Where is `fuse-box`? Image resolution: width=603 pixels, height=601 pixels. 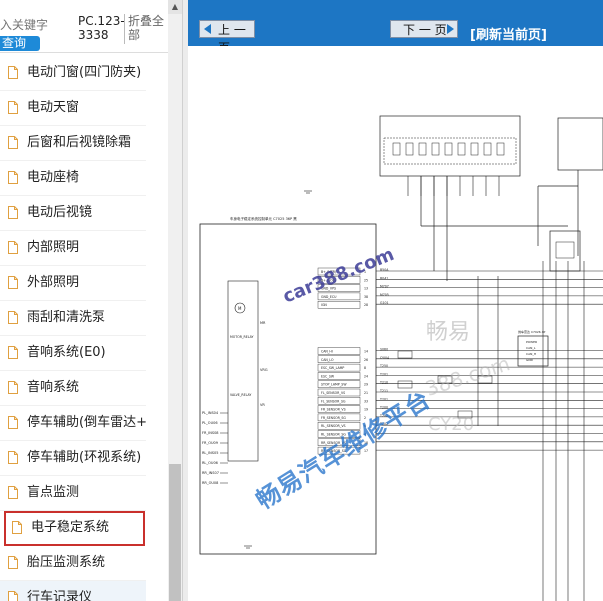 fuse-box is located at coordinates (450, 146).